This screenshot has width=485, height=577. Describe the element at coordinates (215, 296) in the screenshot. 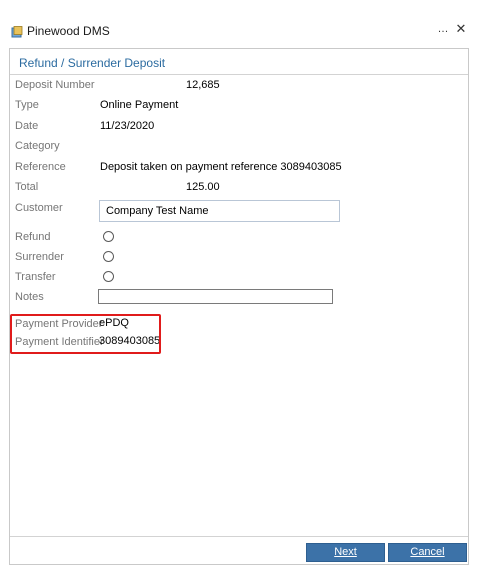

I see `notes-input` at that location.